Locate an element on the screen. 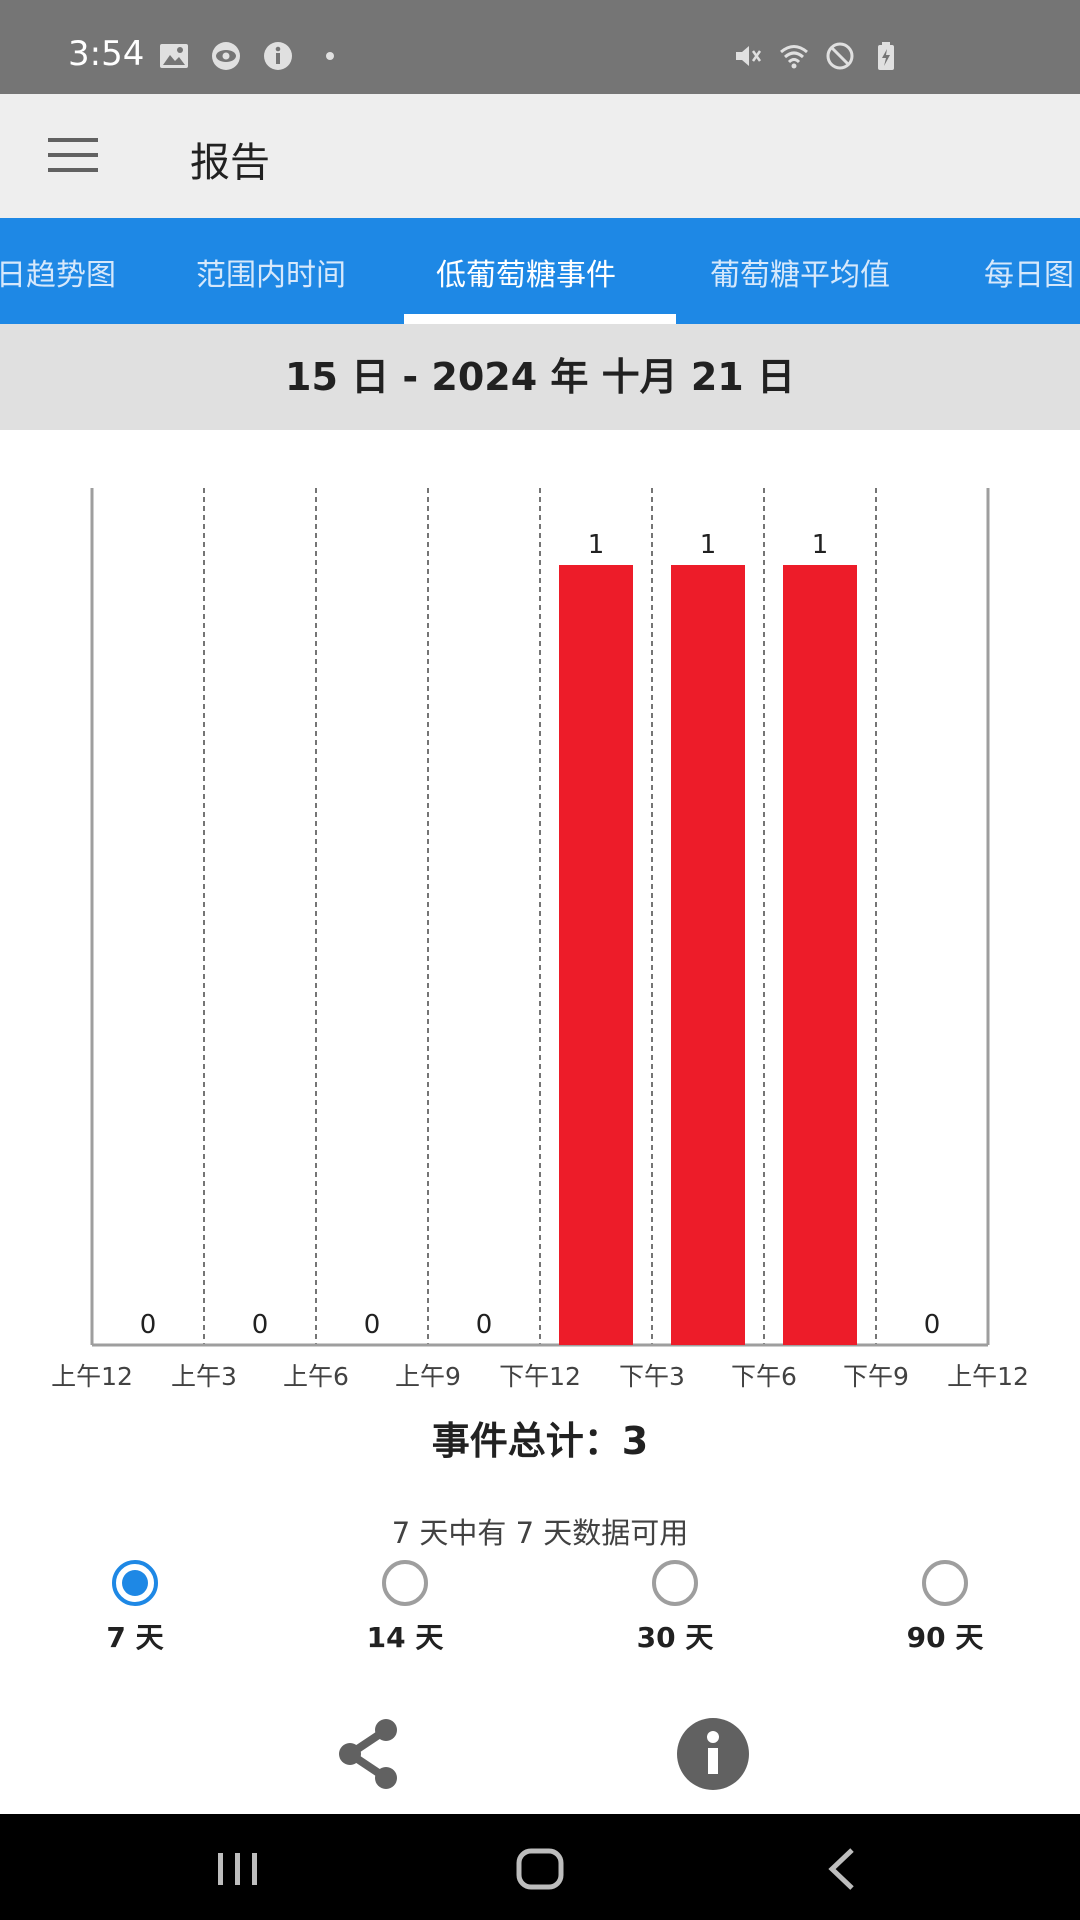 The width and height of the screenshot is (1080, 1920). status-time: 3:54 is located at coordinates (106, 54).